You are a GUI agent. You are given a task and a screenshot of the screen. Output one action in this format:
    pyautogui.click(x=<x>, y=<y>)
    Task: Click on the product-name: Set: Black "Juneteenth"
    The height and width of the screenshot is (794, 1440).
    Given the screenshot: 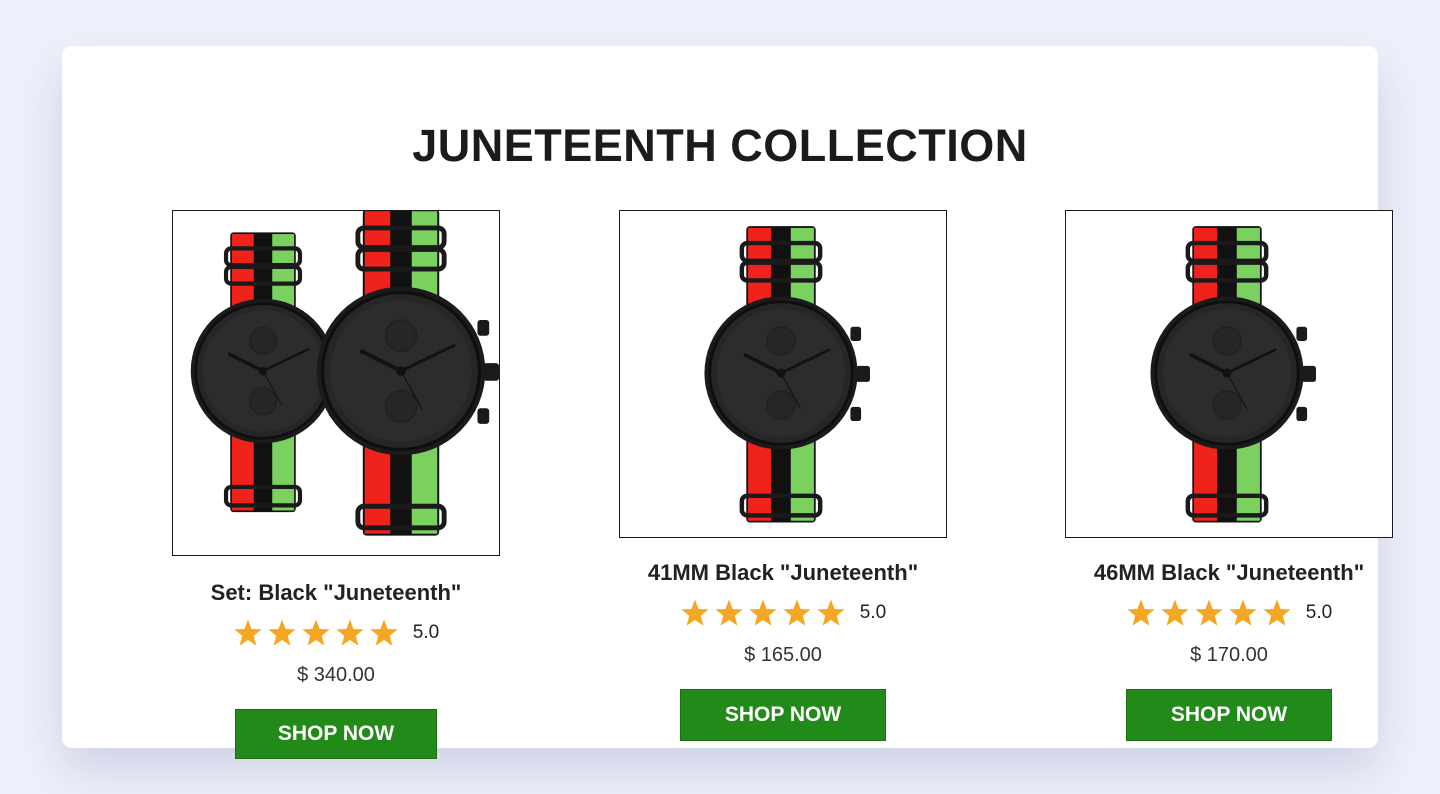 What is the action you would take?
    pyautogui.click(x=336, y=593)
    